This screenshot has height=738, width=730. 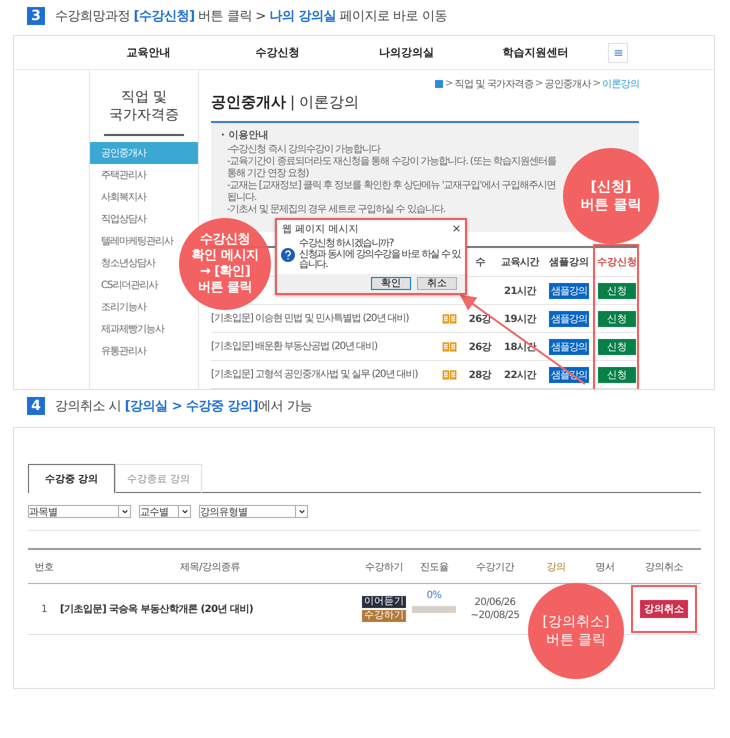 I want to click on nav-link: 교육안내, so click(x=148, y=52).